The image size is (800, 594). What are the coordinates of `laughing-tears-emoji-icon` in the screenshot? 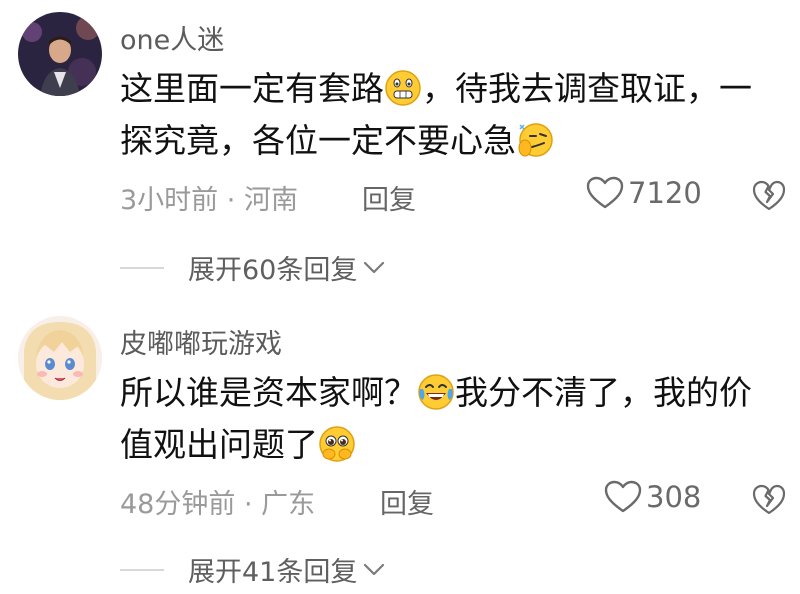 It's located at (436, 392).